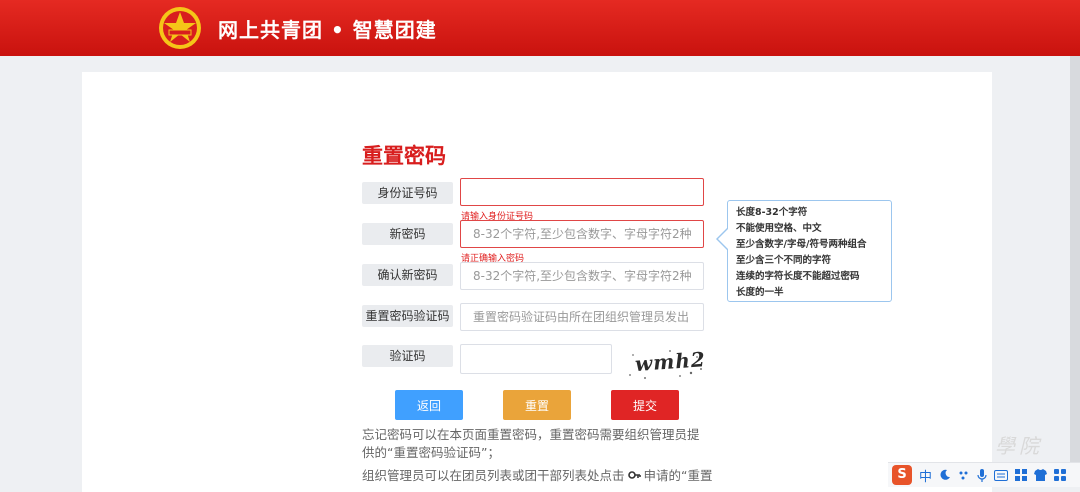 The width and height of the screenshot is (1080, 492). I want to click on moon-icon, so click(945, 475).